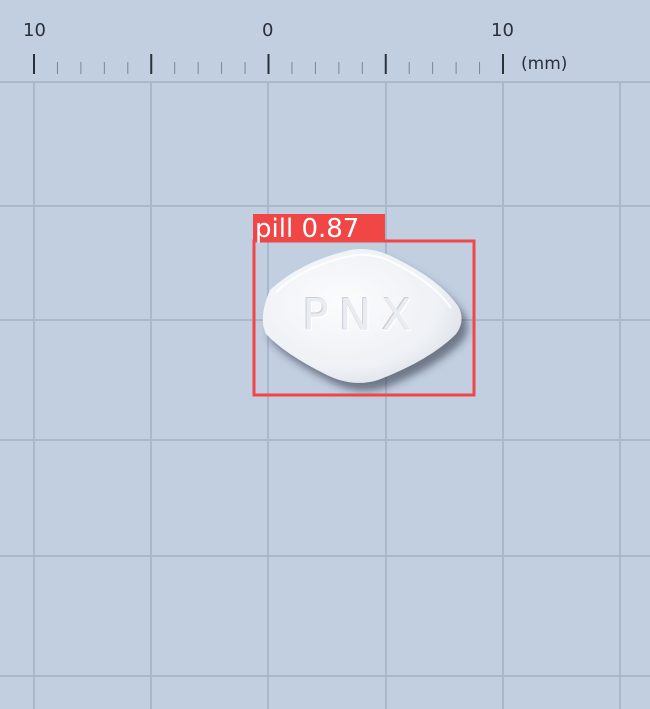 Image resolution: width=650 pixels, height=709 pixels. I want to click on pill-imprint: PNX, so click(362, 315).